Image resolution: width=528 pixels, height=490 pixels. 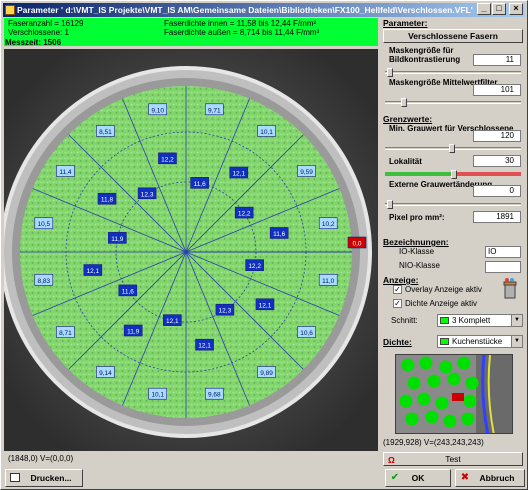 I want to click on density-label: 11,6, so click(x=128, y=290).